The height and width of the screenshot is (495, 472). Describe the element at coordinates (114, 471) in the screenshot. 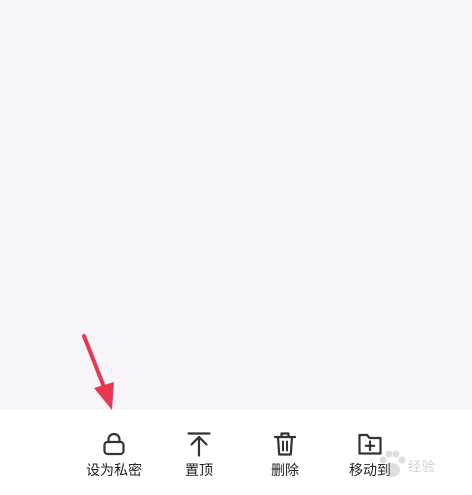

I see `set-private-label: 设为私密` at that location.